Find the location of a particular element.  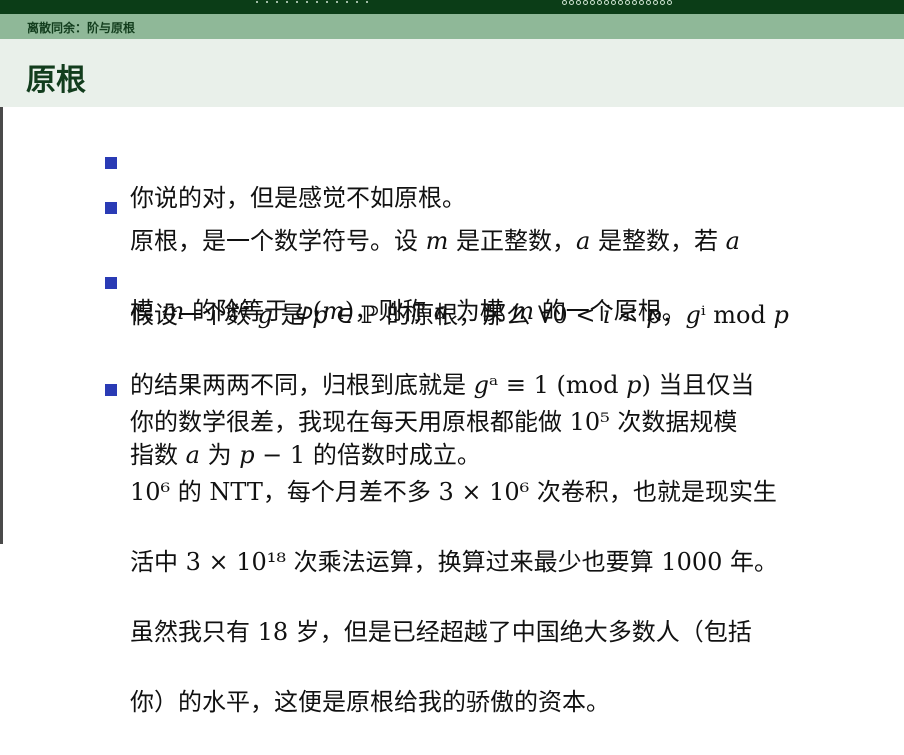

list-item-line: 虽然我只有 18 岁，但是已经超越了中国绝大多数人（包括 is located at coordinates (441, 632).